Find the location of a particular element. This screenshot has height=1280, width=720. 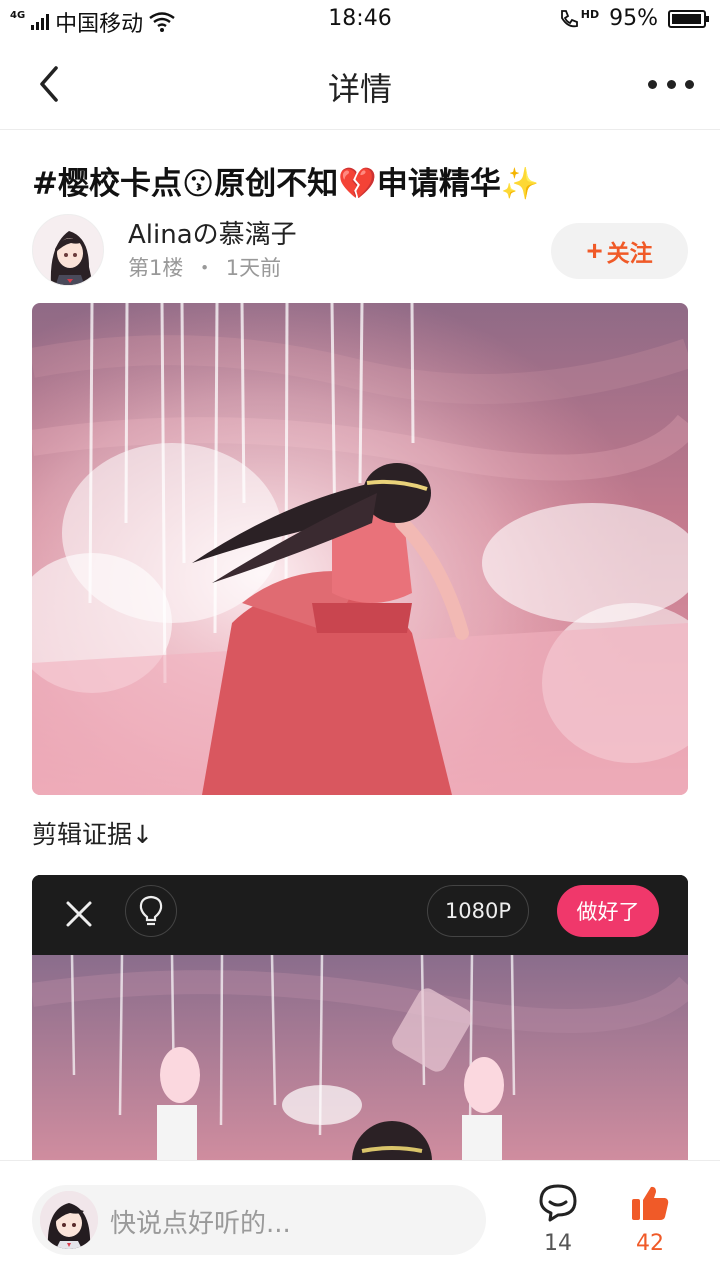

comment-button: 14 is located at coordinates (558, 1219).